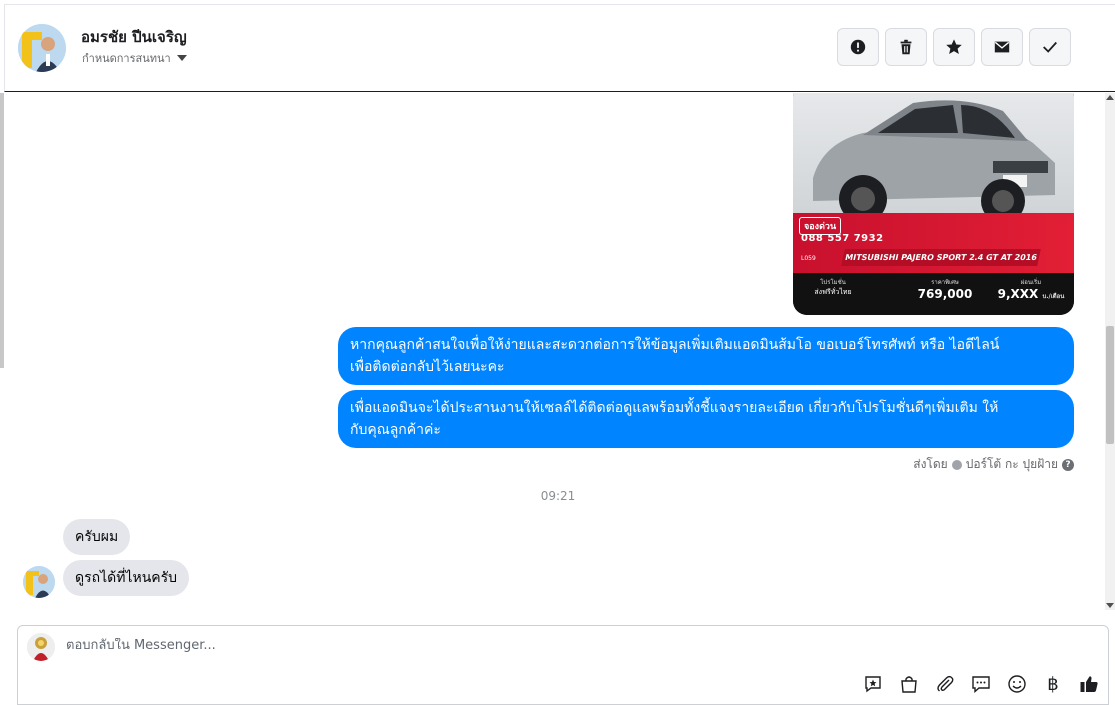 The width and height of the screenshot is (1115, 705). I want to click on trash-icon, so click(906, 47).